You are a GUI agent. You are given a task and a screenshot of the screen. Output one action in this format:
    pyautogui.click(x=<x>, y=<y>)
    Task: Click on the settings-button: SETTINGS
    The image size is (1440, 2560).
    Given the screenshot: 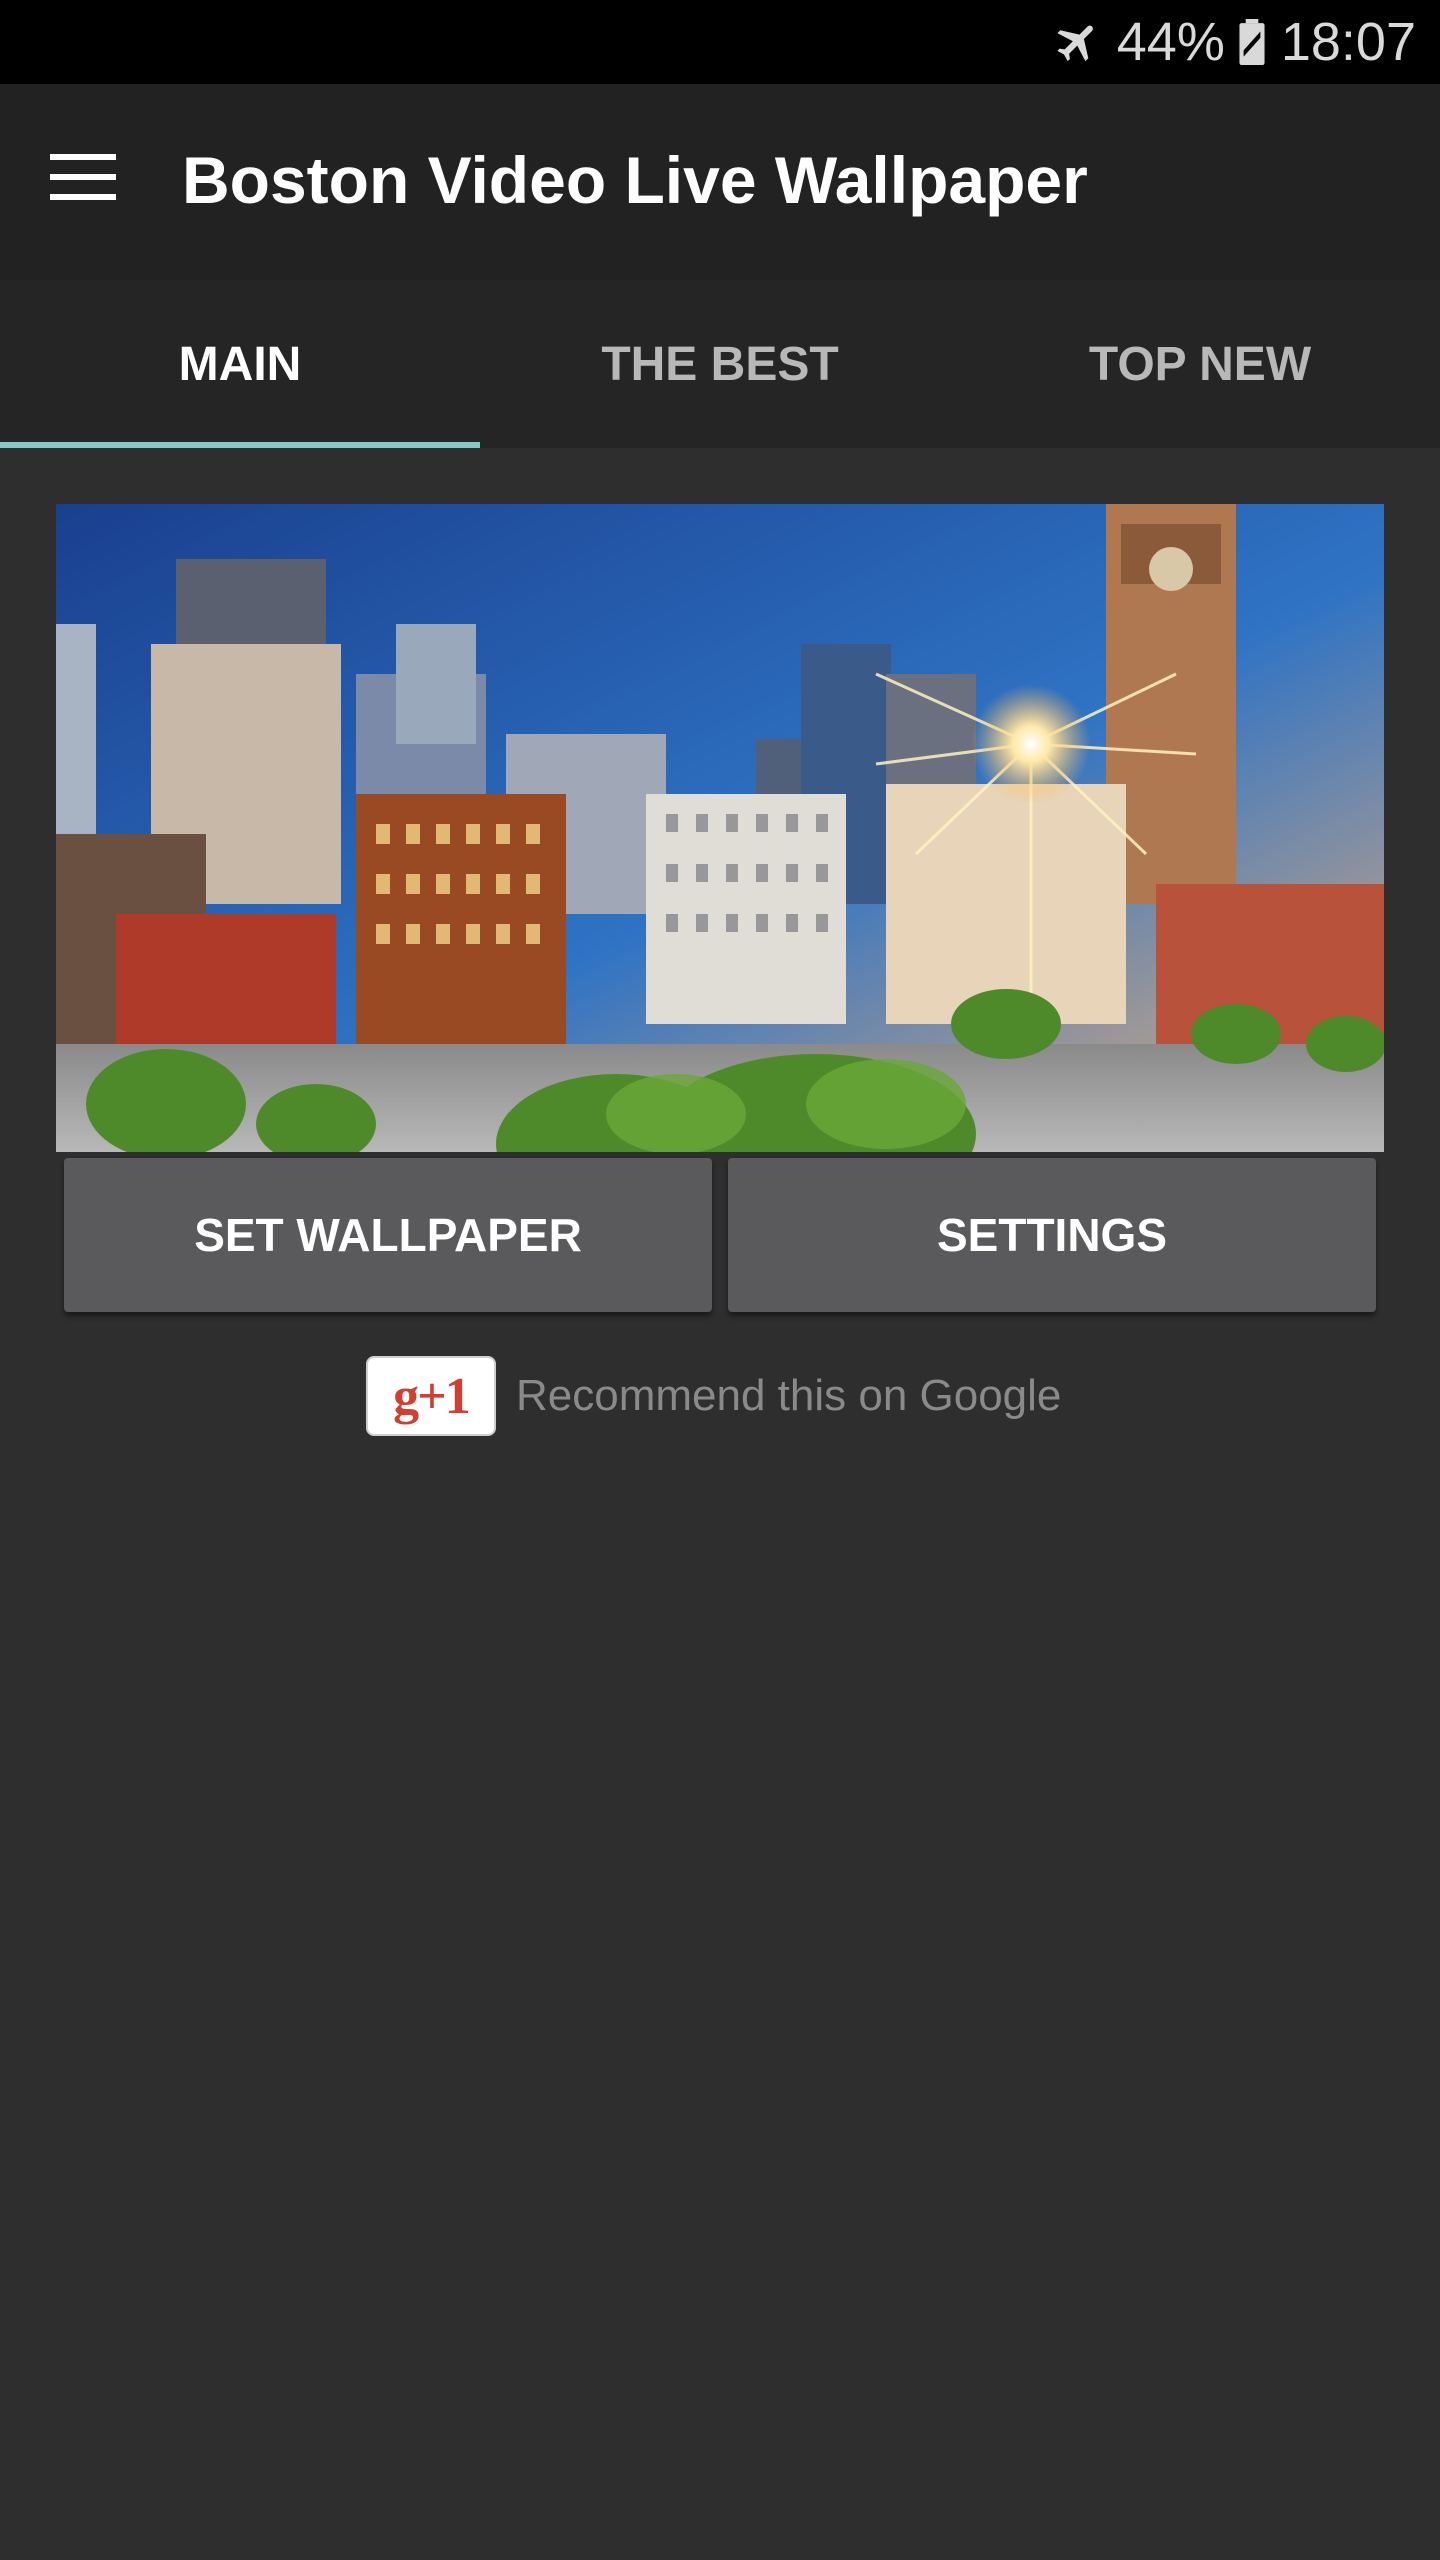 What is the action you would take?
    pyautogui.click(x=1052, y=1235)
    